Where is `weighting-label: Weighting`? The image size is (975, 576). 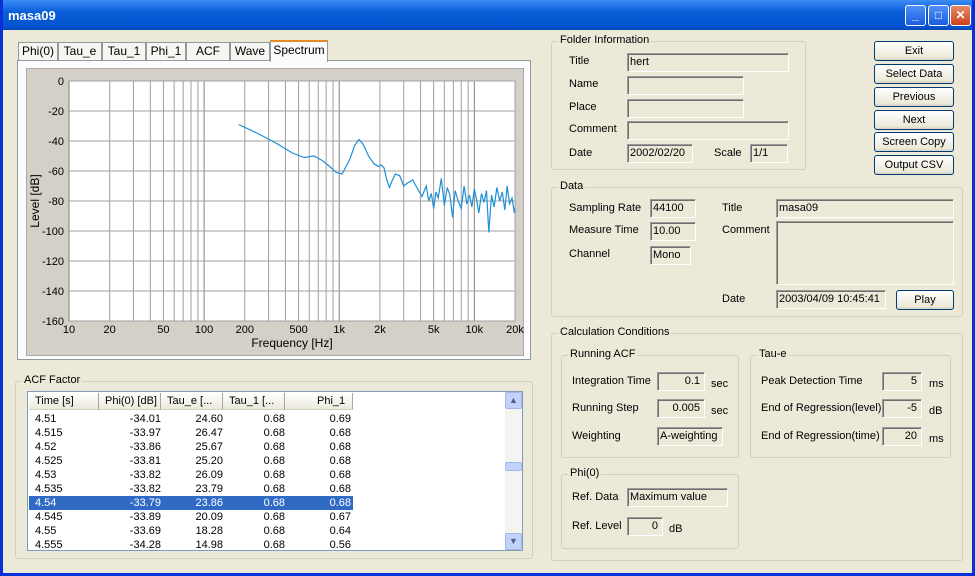
weighting-label: Weighting is located at coordinates (596, 436).